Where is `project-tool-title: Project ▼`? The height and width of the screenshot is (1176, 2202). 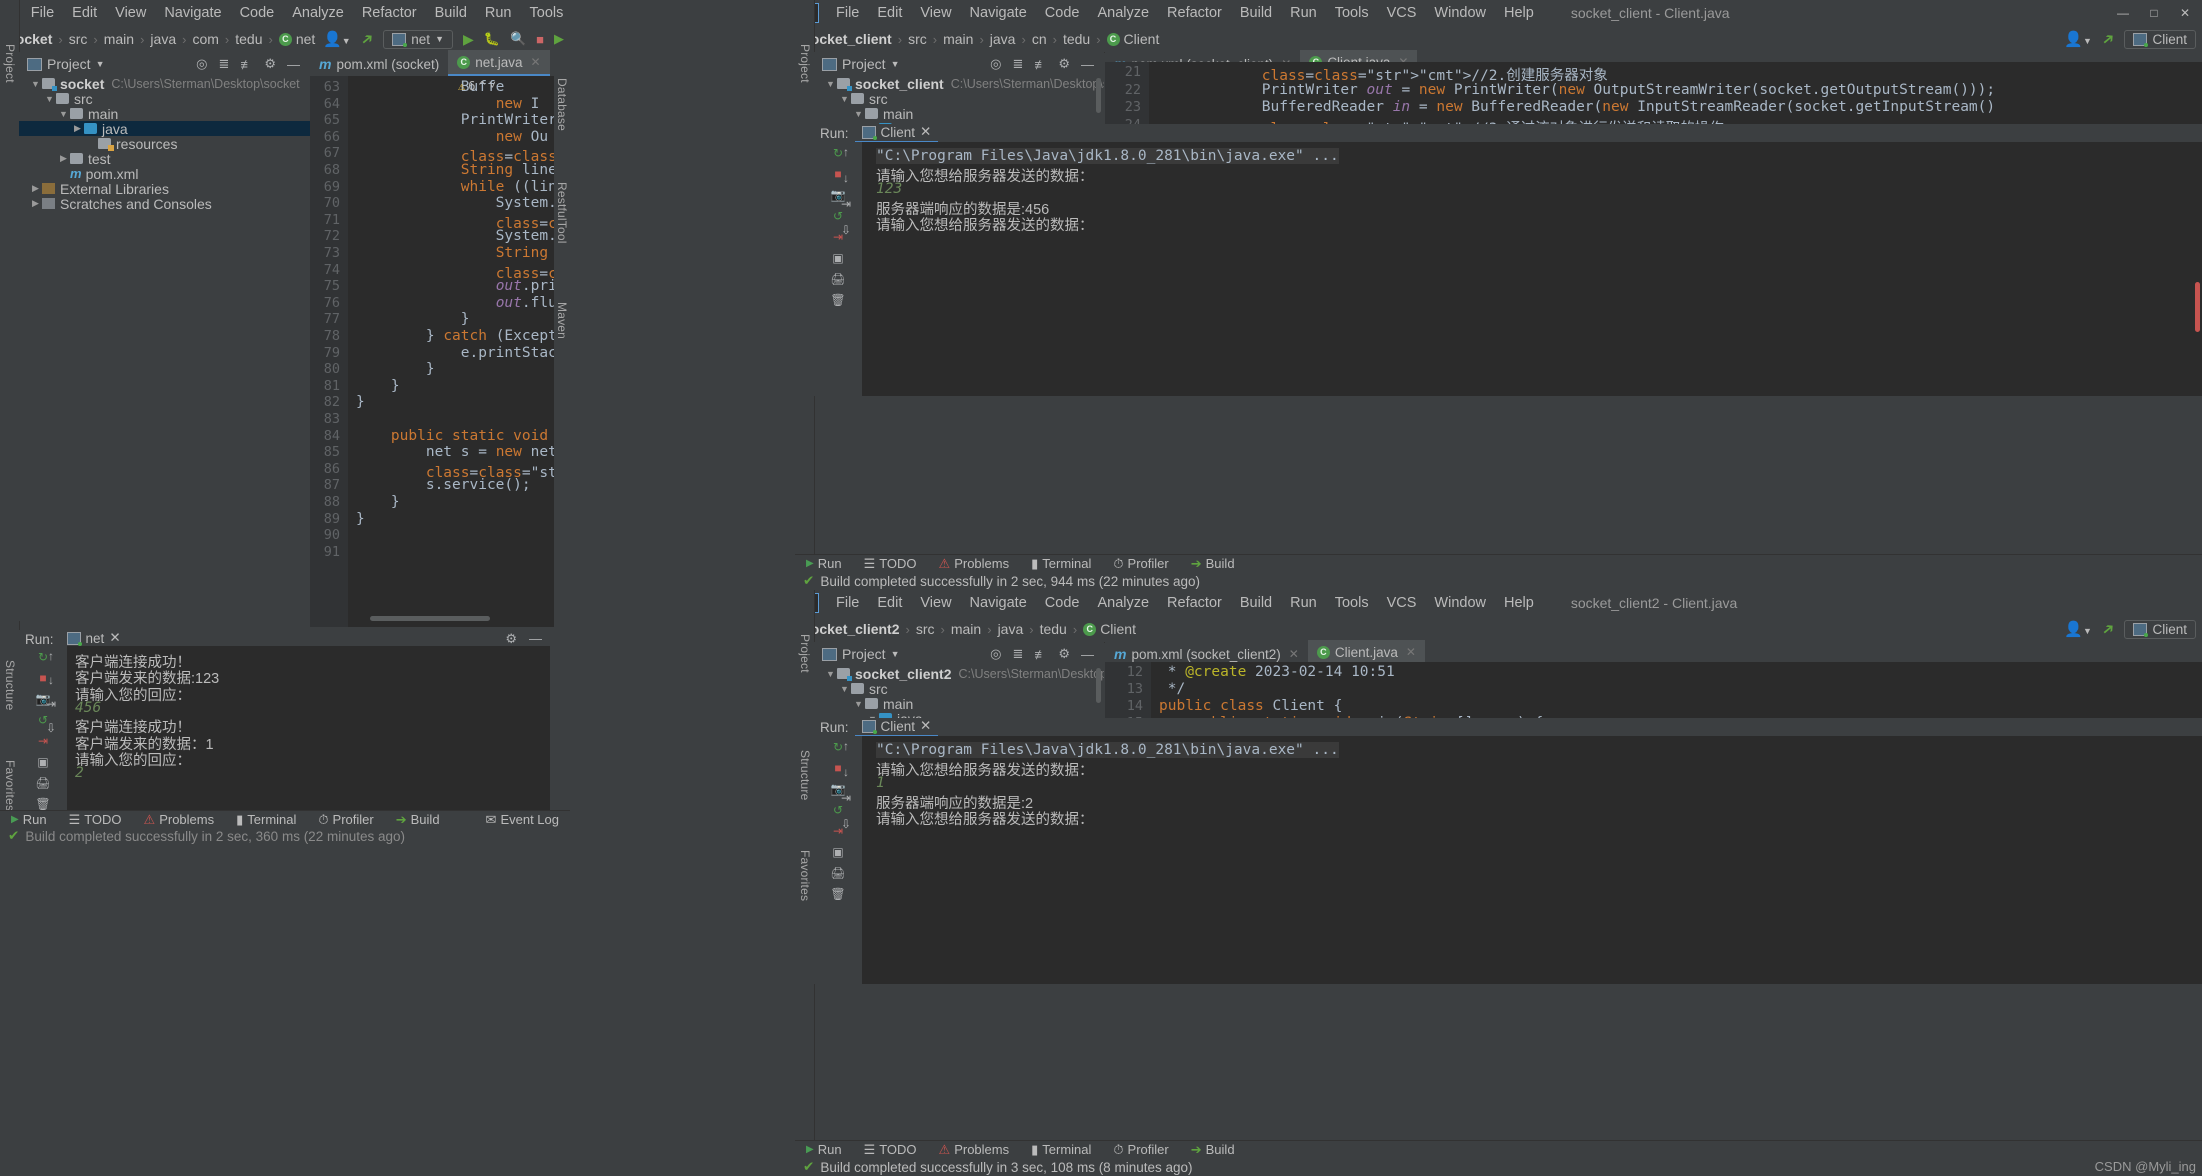
project-tool-title: Project ▼ is located at coordinates (857, 654).